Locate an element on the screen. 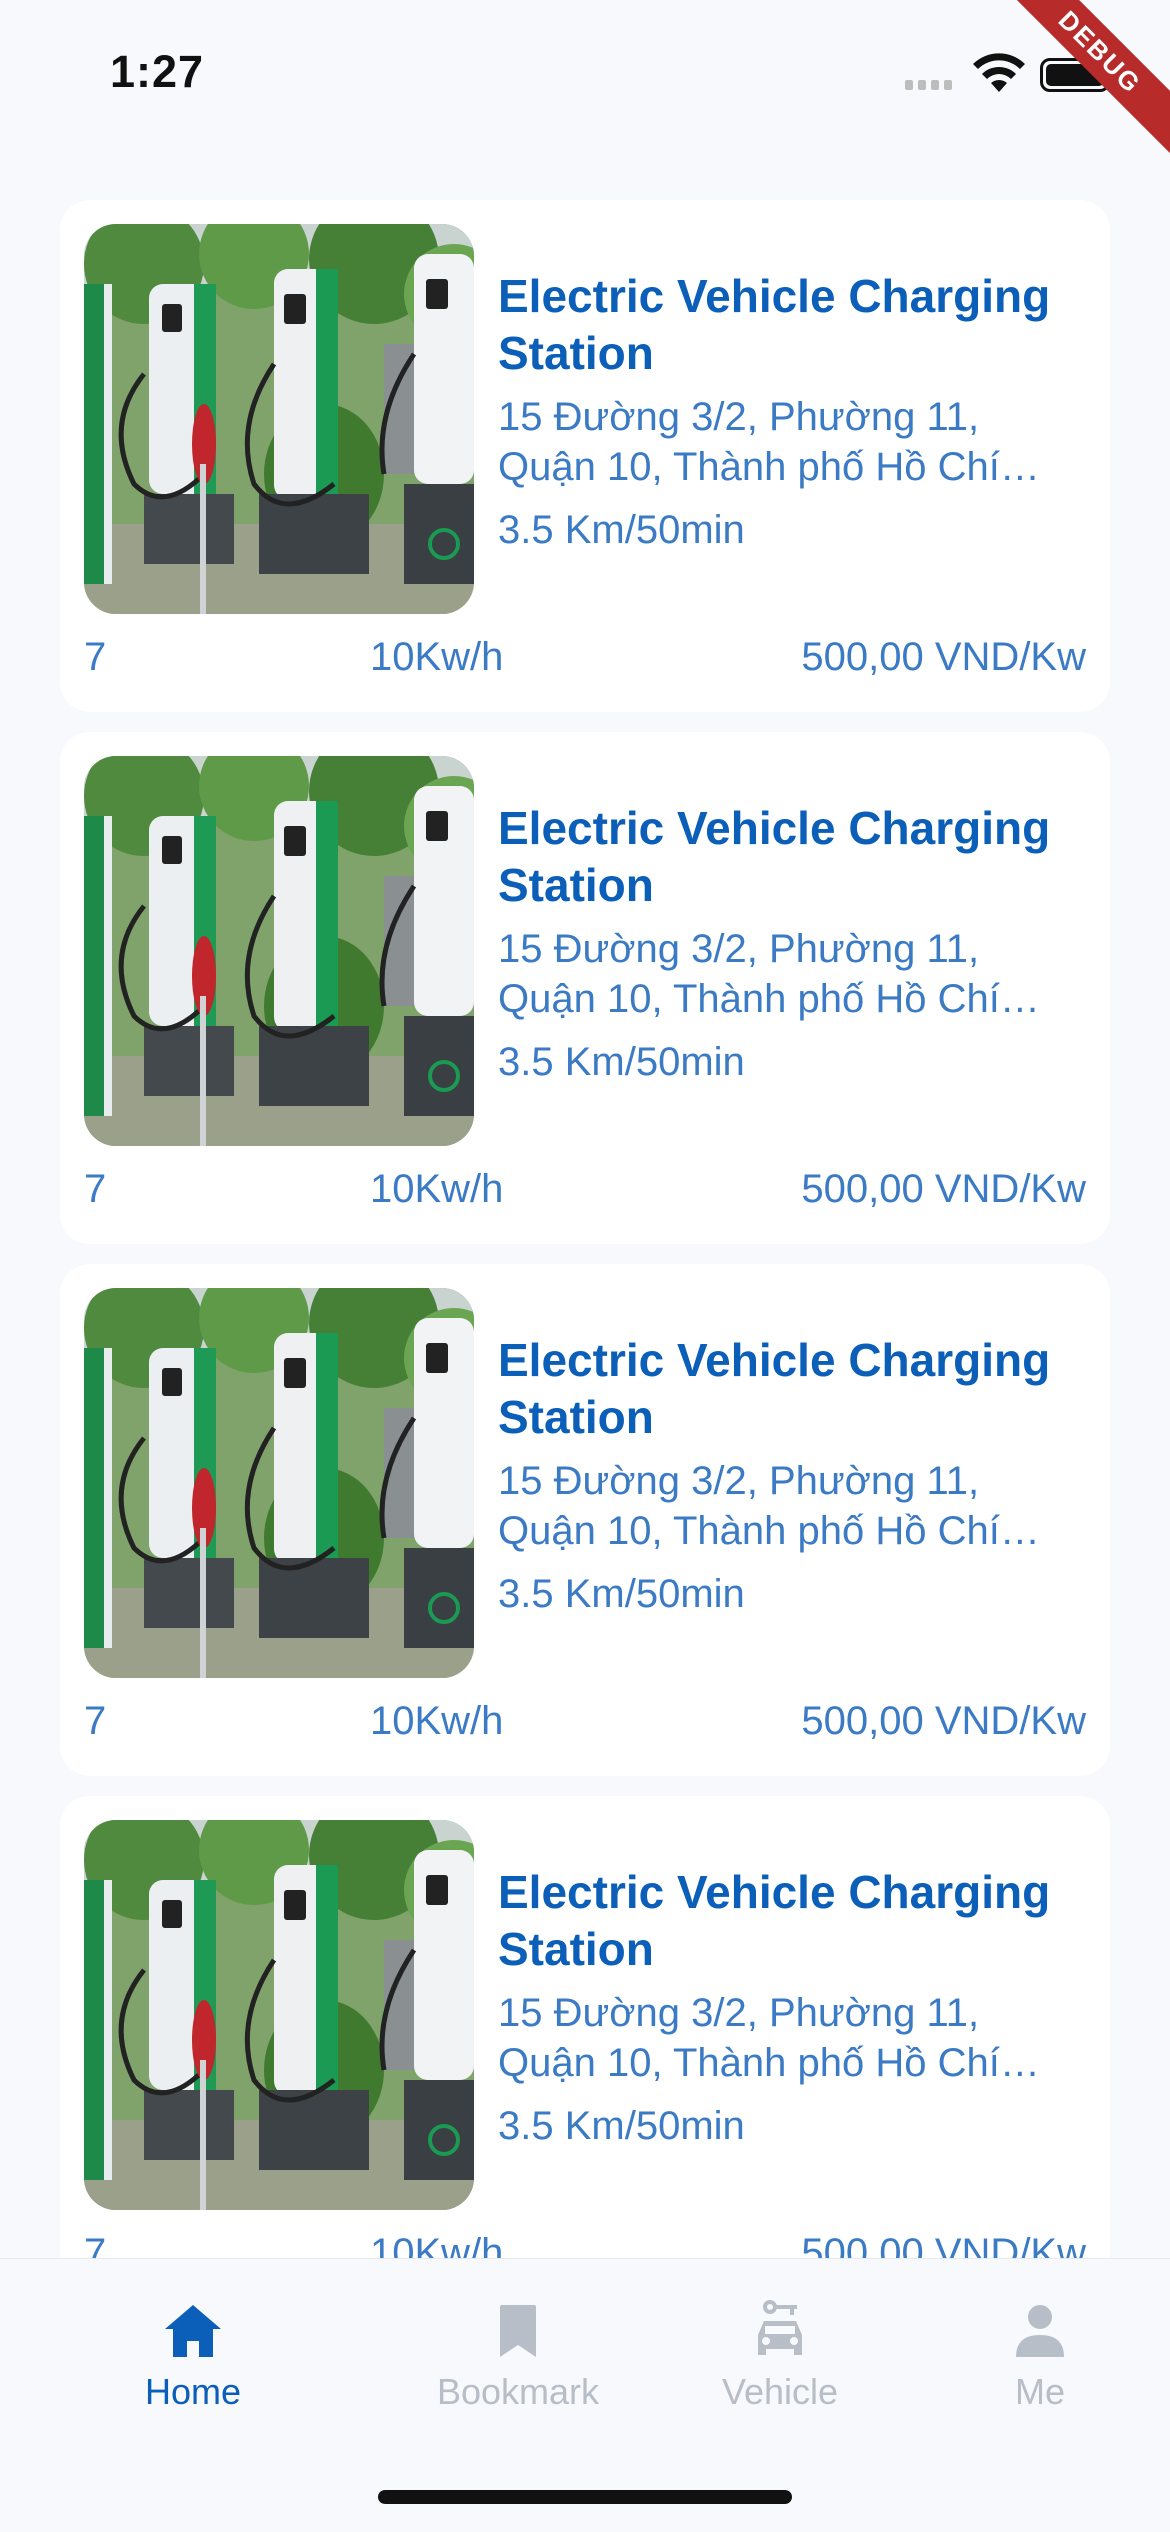 This screenshot has height=2532, width=1170. nav-label-bookmark: Bookmark is located at coordinates (518, 2391).